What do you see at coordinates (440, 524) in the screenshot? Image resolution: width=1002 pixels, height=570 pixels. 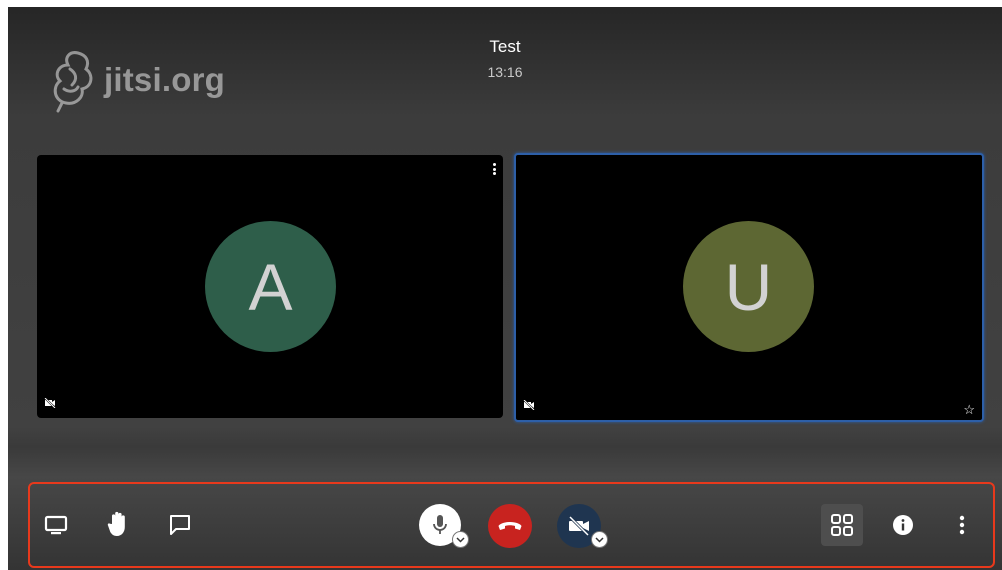 I see `microphone-icon` at bounding box center [440, 524].